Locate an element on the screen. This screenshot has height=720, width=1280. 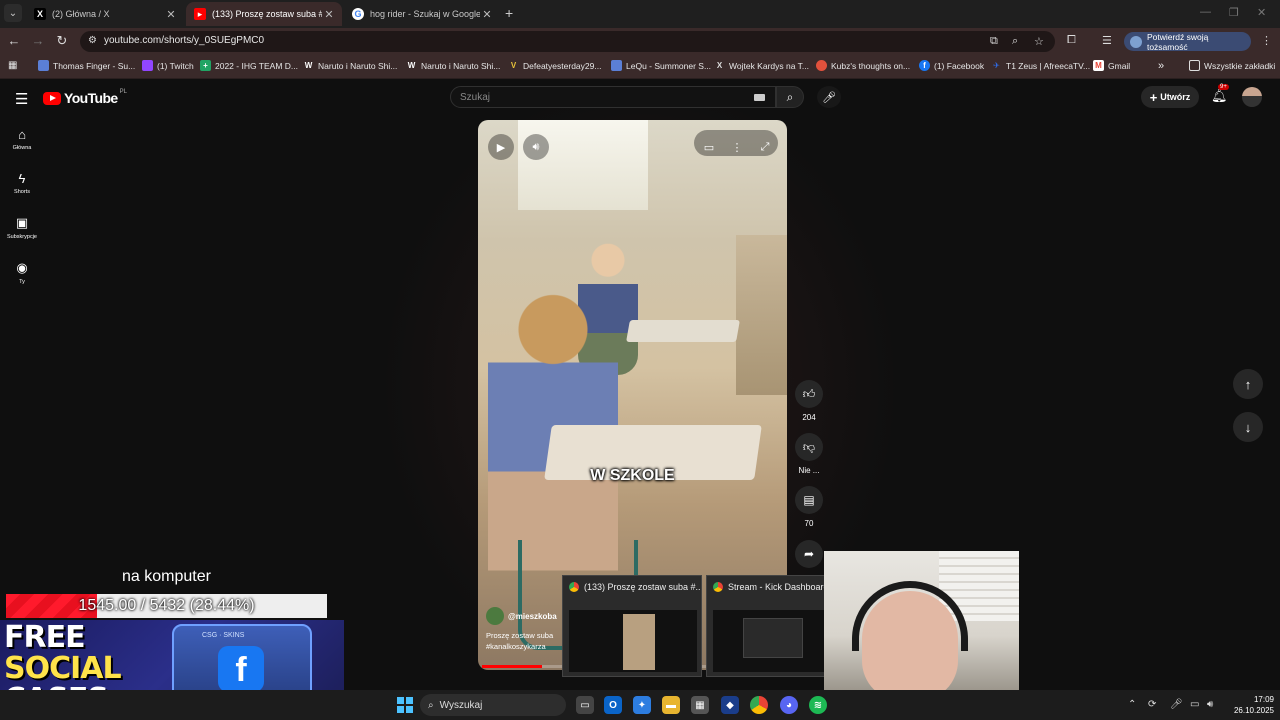
new-tab-button: + is located at coordinates (509, 13).